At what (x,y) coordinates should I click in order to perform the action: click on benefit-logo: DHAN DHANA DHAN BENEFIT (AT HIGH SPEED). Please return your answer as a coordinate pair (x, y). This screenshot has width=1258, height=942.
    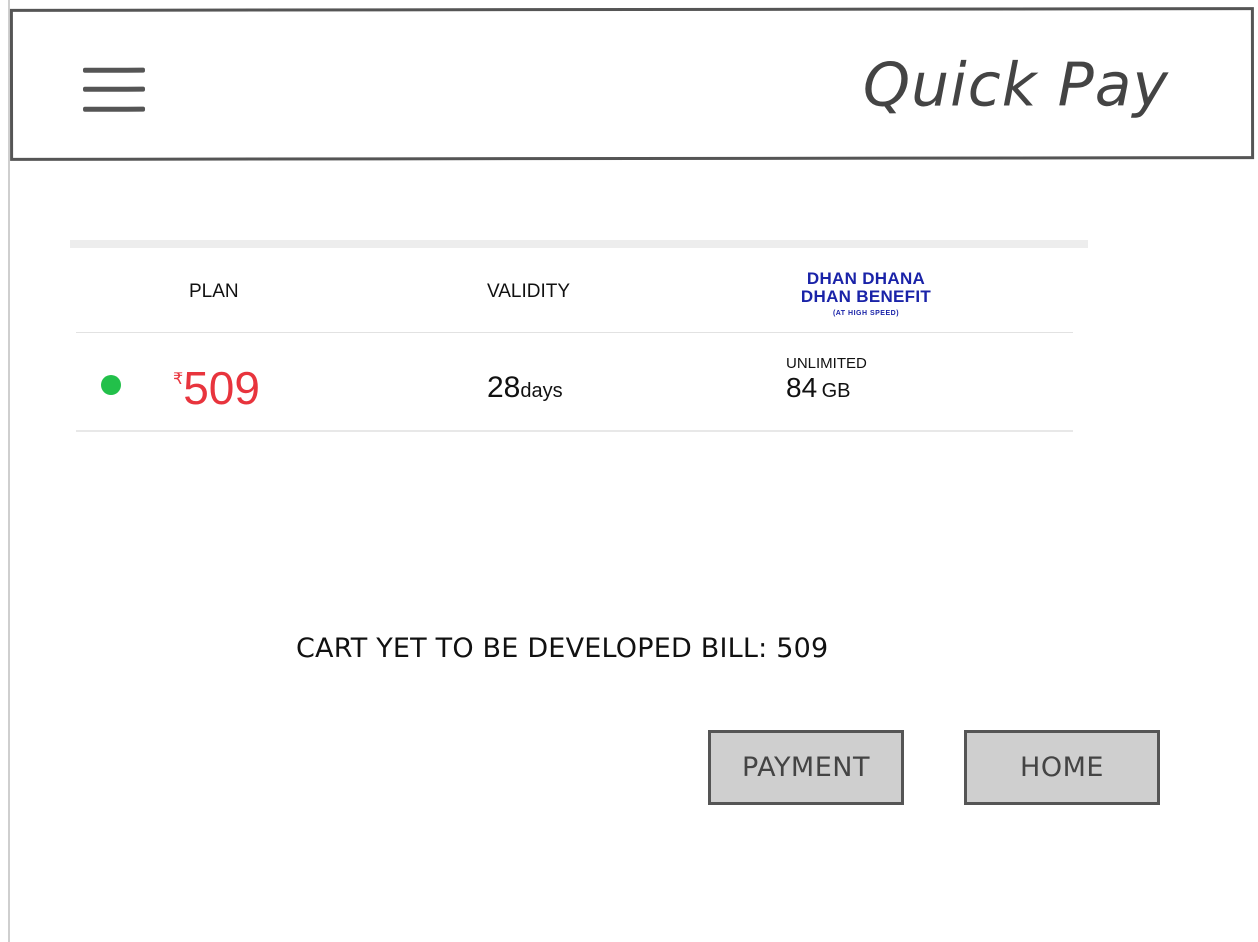
    Looking at the image, I should click on (866, 294).